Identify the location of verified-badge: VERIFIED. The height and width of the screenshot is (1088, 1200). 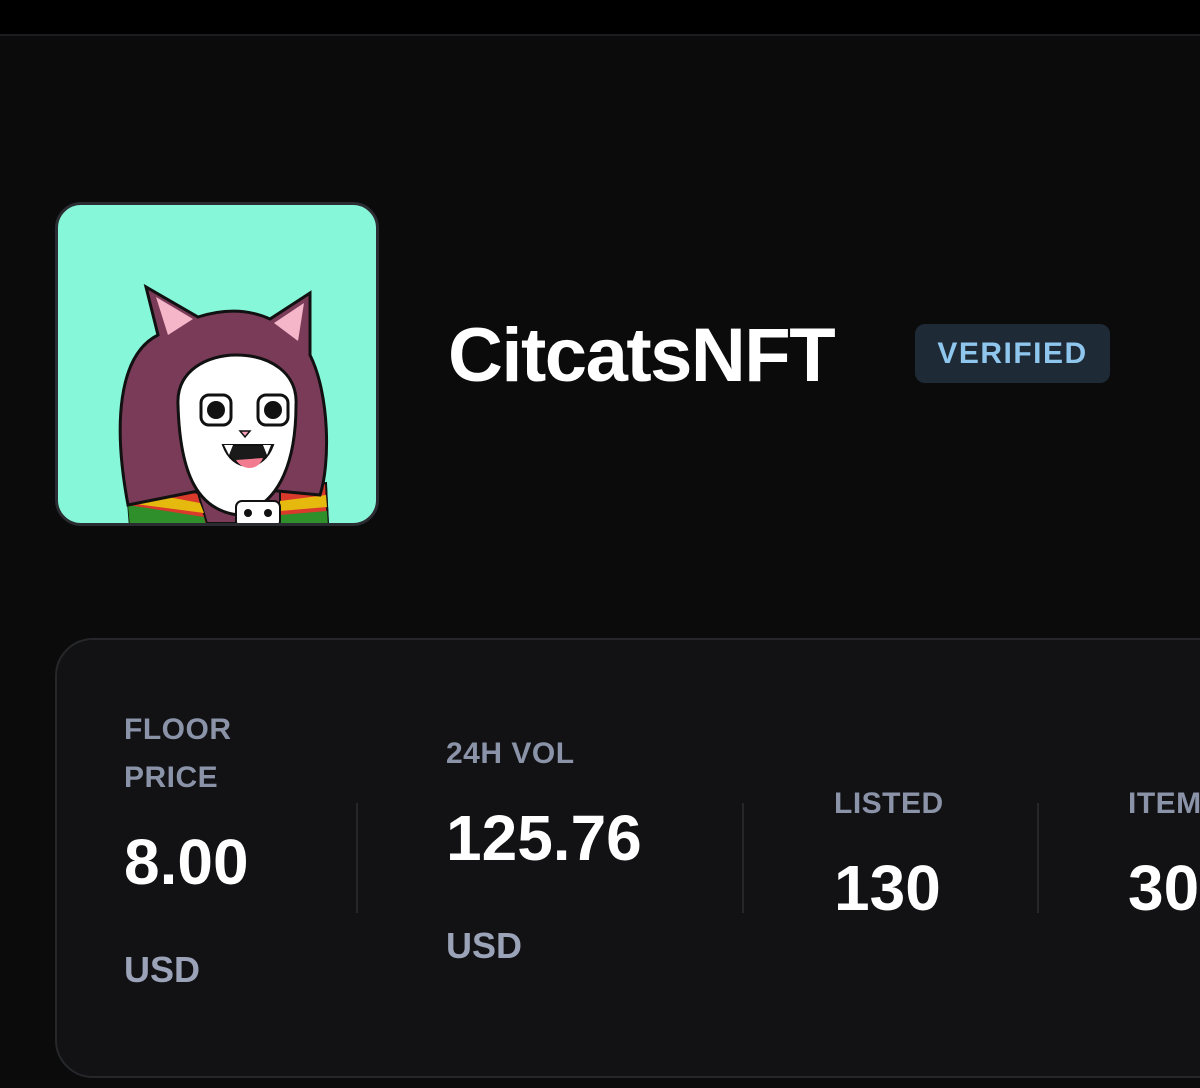
(1012, 353).